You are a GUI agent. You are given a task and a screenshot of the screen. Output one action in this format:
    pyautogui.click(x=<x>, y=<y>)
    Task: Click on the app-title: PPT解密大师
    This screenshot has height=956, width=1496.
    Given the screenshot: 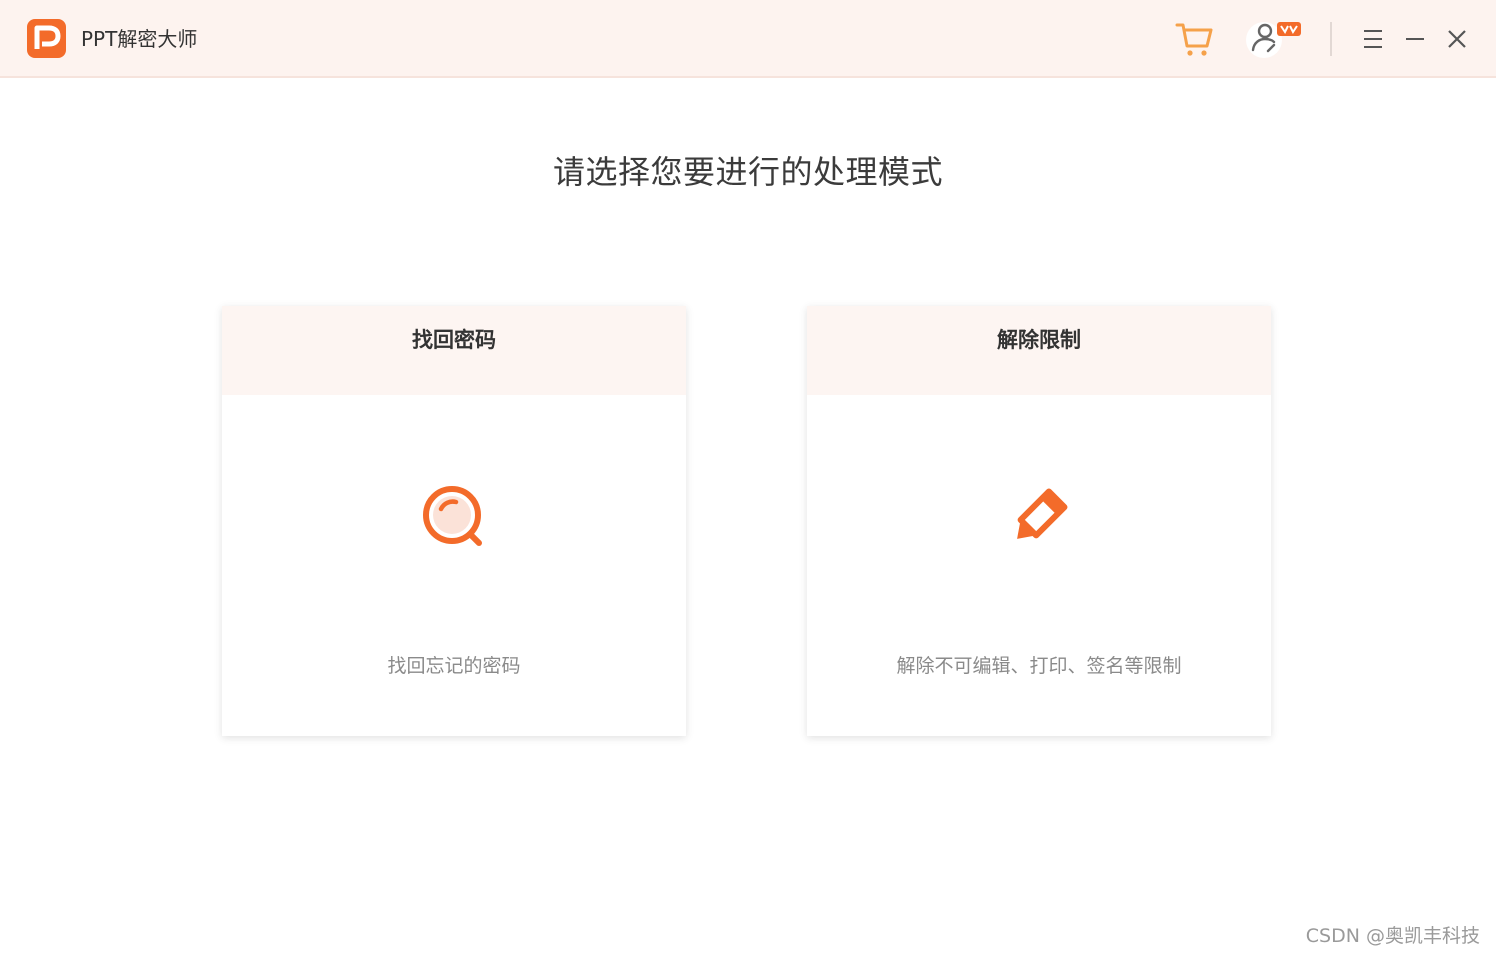 What is the action you would take?
    pyautogui.click(x=139, y=39)
    